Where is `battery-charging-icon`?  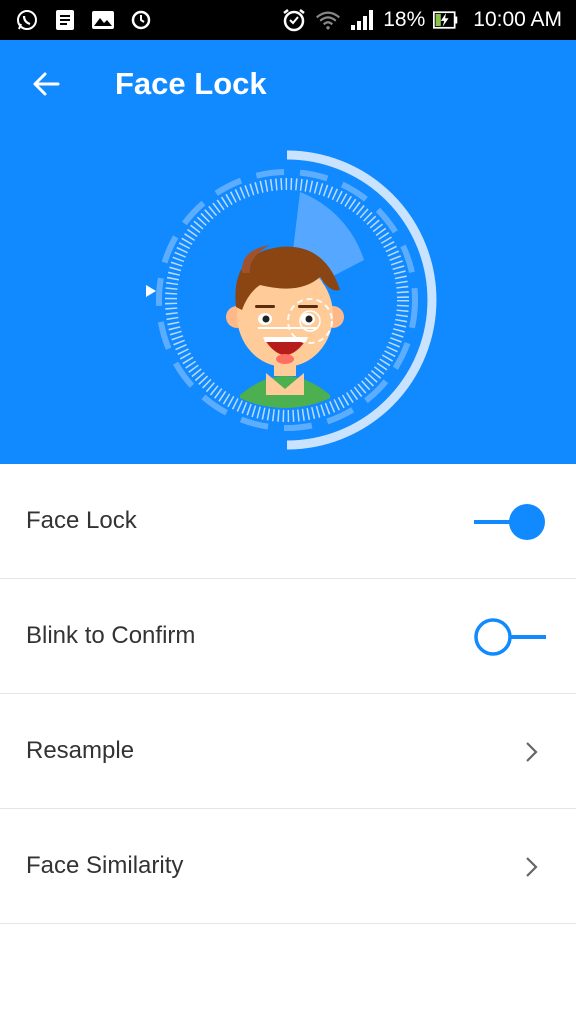 battery-charging-icon is located at coordinates (446, 20).